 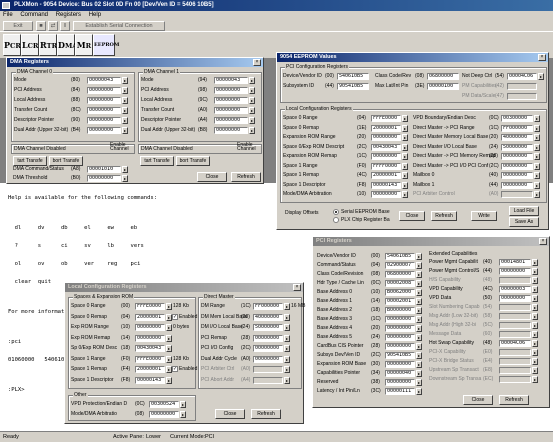 What do you see at coordinates (48, 45) in the screenshot?
I see `runtime-registers-button: RTR` at bounding box center [48, 45].